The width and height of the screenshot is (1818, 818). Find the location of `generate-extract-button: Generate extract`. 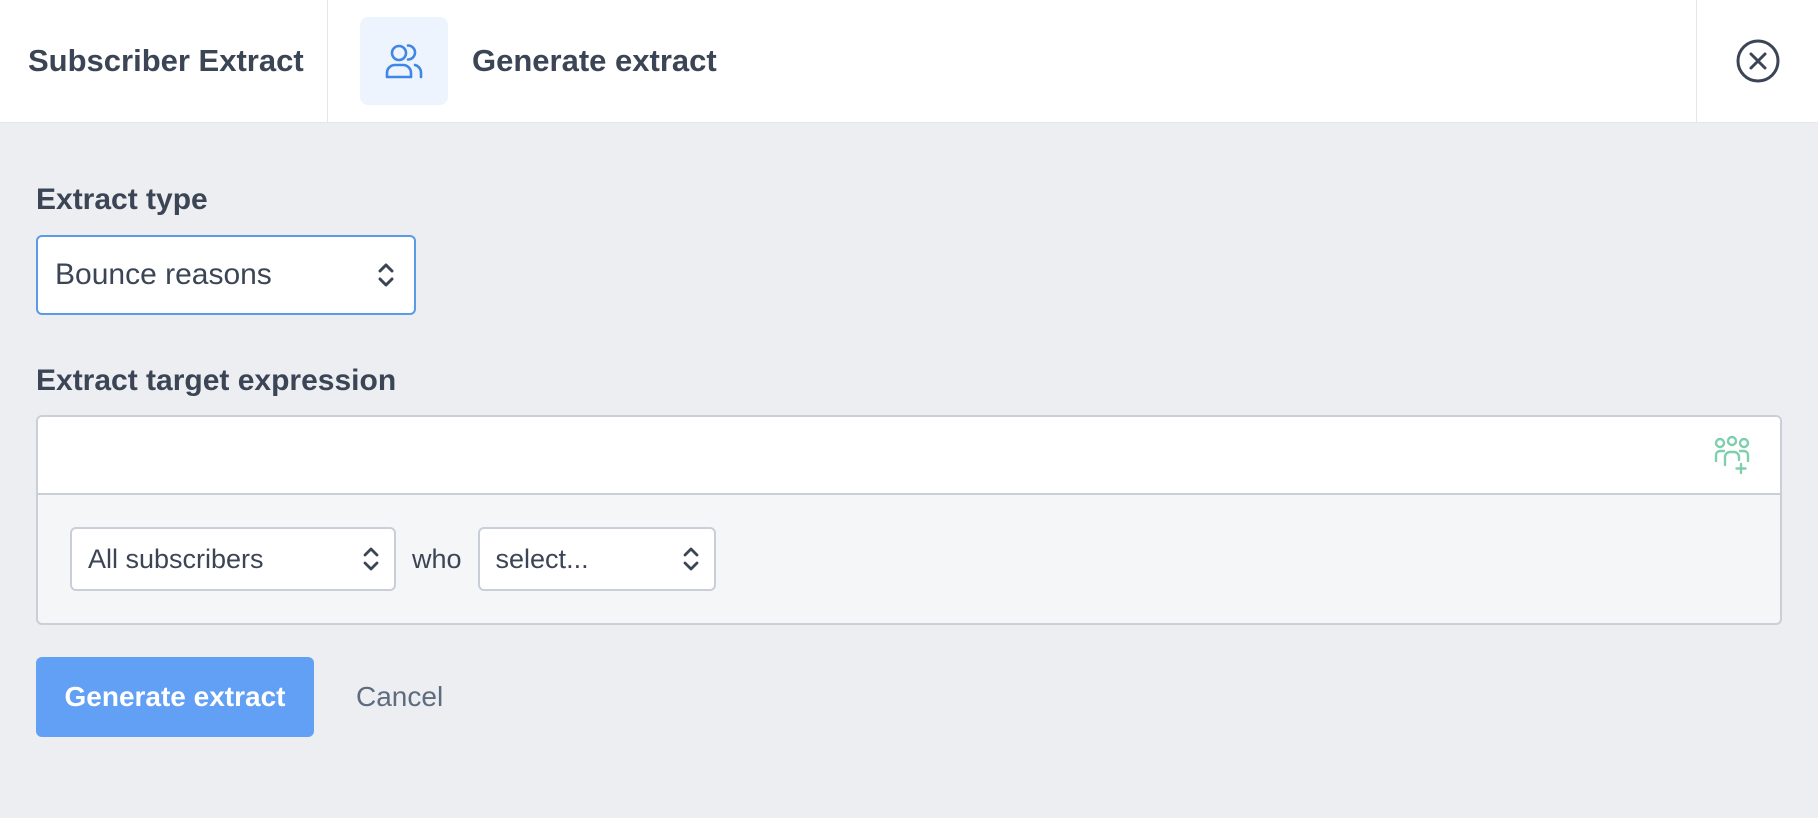

generate-extract-button: Generate extract is located at coordinates (175, 697).